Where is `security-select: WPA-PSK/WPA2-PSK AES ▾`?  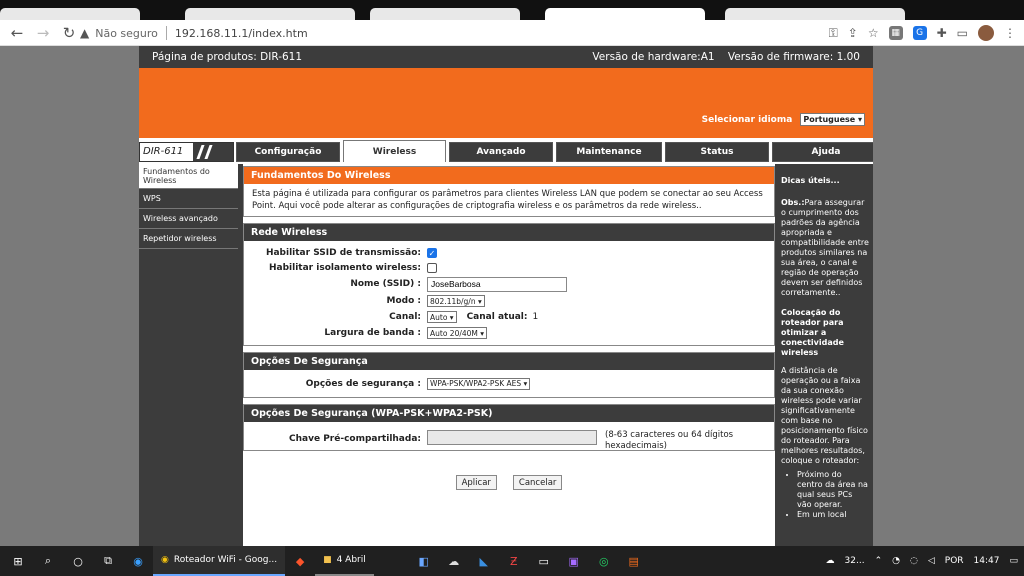
security-select: WPA-PSK/WPA2-PSK AES ▾ is located at coordinates (479, 383).